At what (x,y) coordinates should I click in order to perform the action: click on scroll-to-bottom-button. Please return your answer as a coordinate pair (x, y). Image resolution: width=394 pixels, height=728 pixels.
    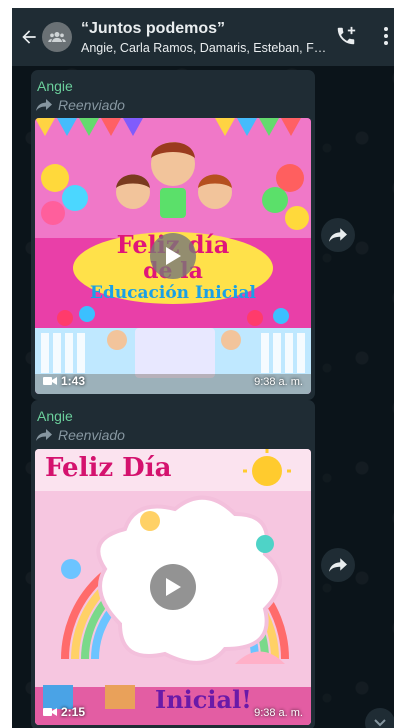
    Looking at the image, I should click on (379, 718).